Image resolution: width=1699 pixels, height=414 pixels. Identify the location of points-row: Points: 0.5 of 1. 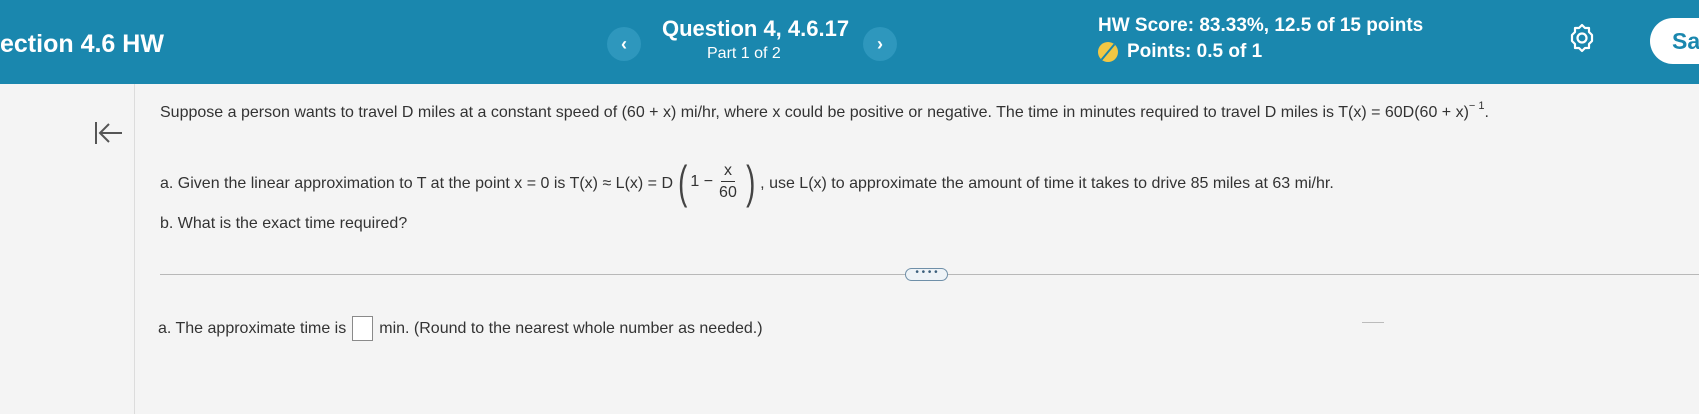
(1180, 52).